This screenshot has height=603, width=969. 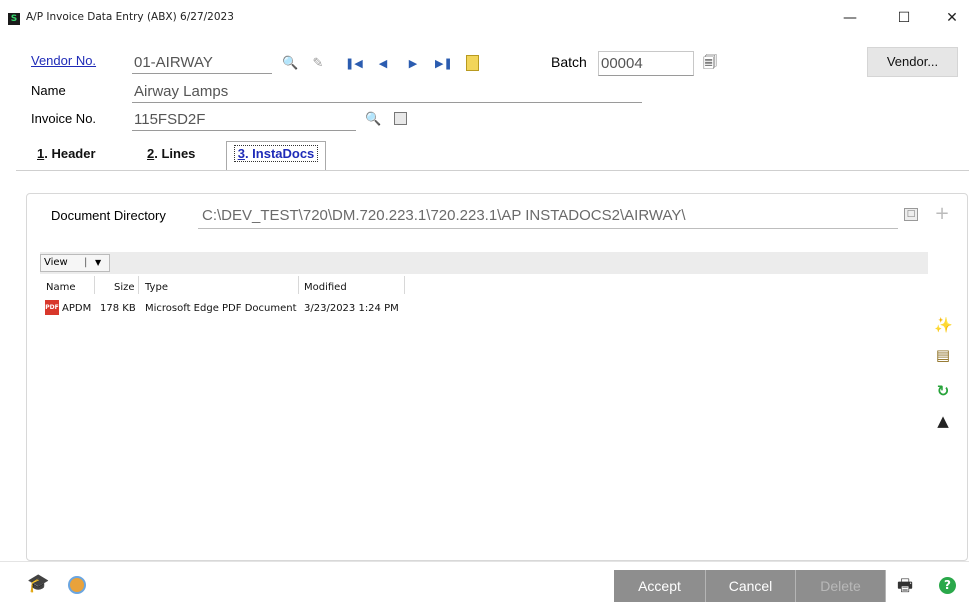 I want to click on maximize-button: ☐, so click(x=904, y=18).